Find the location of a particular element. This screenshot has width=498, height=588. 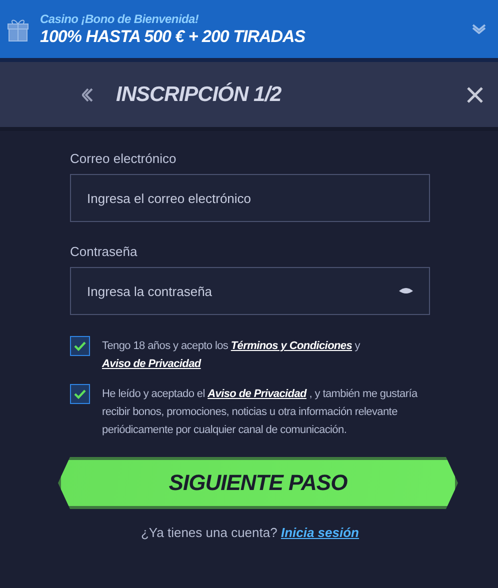

field-label: Contraseña is located at coordinates (104, 251).